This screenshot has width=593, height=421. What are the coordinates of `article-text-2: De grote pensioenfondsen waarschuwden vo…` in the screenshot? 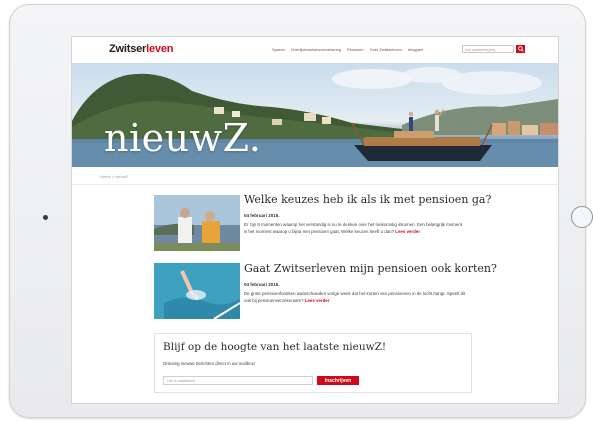 It's located at (355, 297).